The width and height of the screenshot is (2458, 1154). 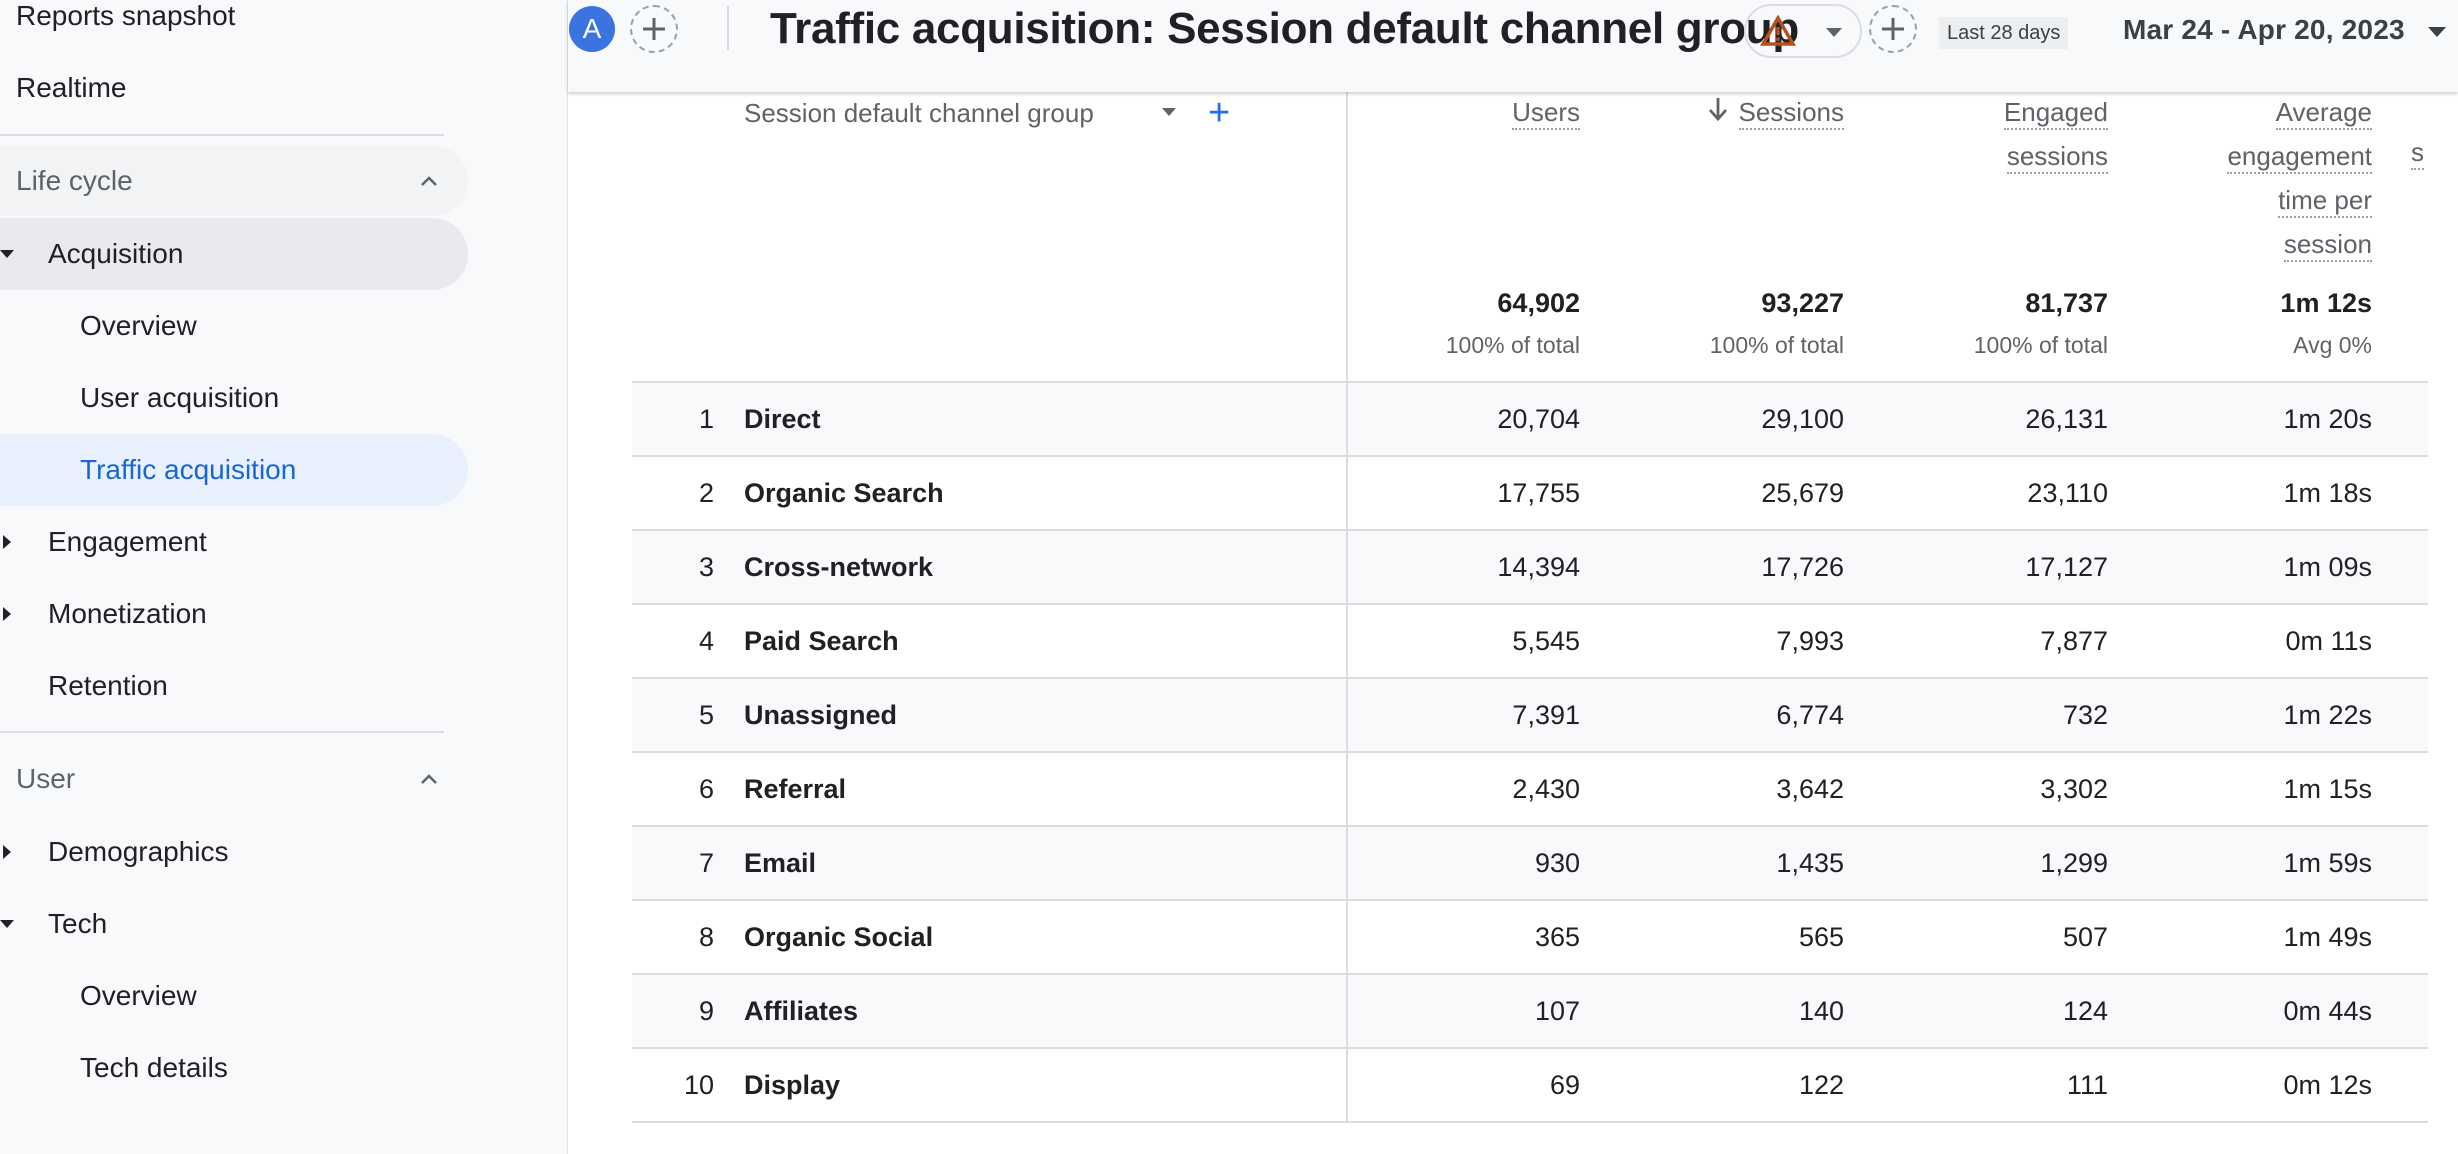 I want to click on engaged-sessions-value: 17,127, so click(x=2066, y=566).